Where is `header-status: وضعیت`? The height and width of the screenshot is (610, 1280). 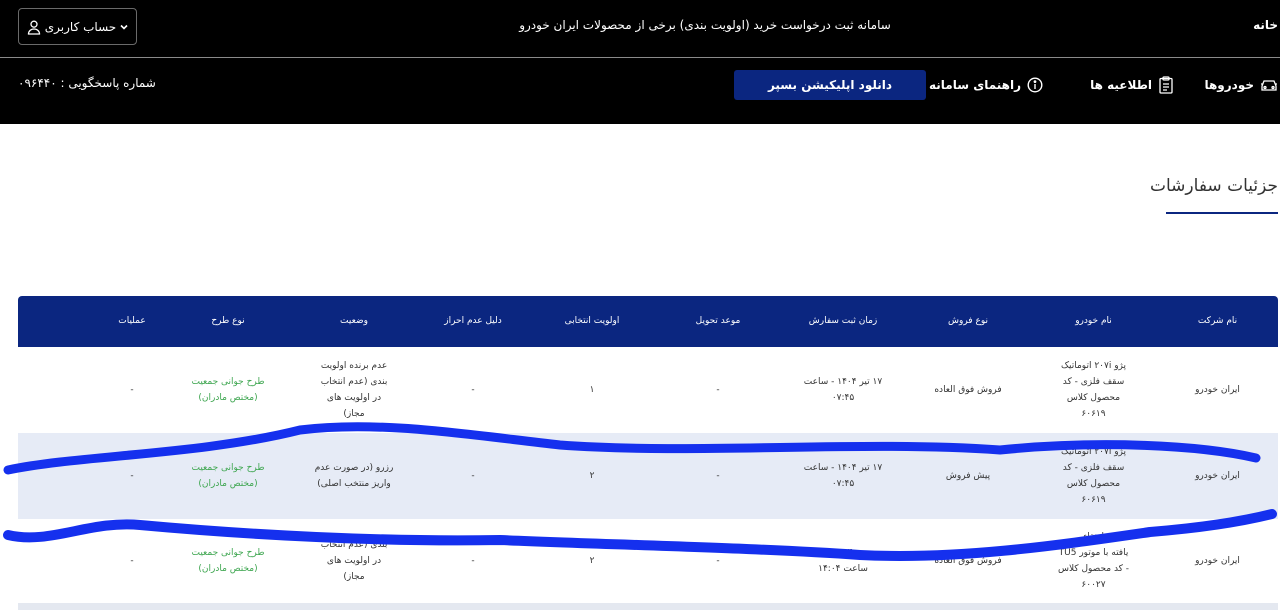 header-status: وضعیت is located at coordinates (354, 321).